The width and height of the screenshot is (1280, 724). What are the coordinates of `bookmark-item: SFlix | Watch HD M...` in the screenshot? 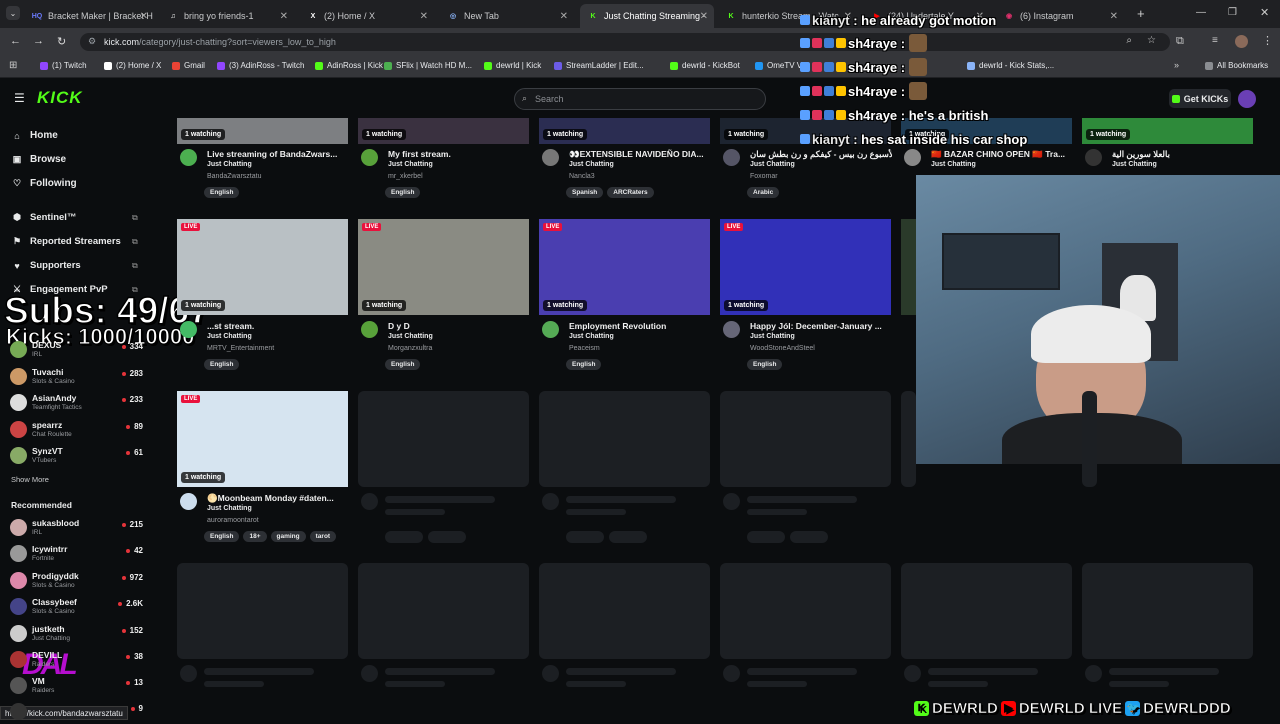 It's located at (428, 65).